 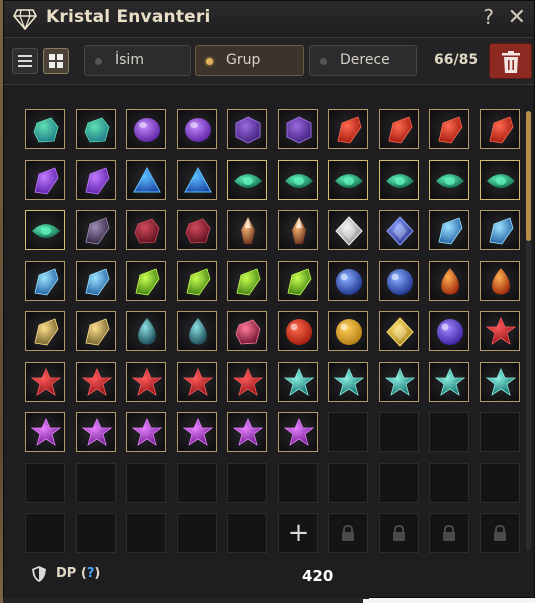 I want to click on scrollbar-thumb, so click(x=528, y=176).